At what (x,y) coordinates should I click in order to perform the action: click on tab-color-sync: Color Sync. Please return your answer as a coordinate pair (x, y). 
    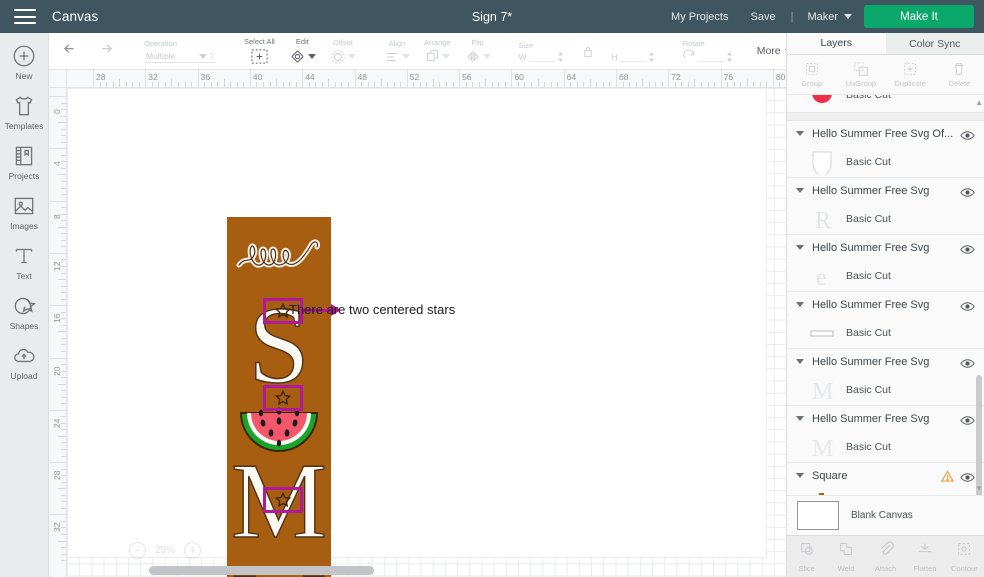
    Looking at the image, I should click on (935, 43).